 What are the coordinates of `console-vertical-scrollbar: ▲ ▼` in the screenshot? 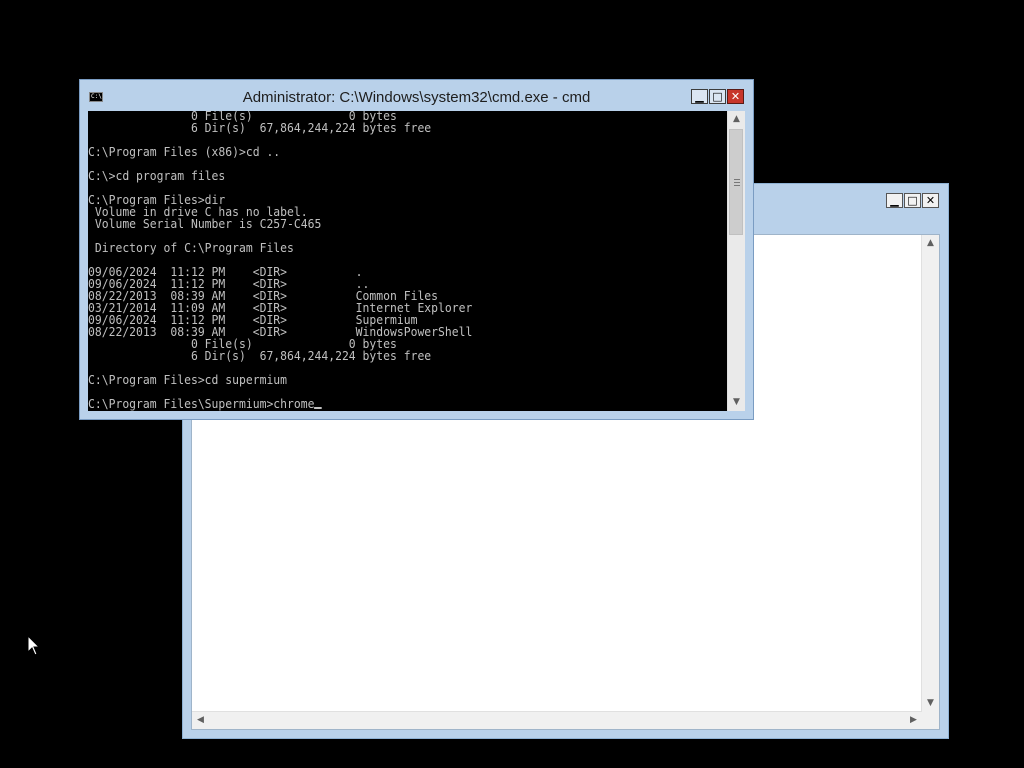 It's located at (736, 261).